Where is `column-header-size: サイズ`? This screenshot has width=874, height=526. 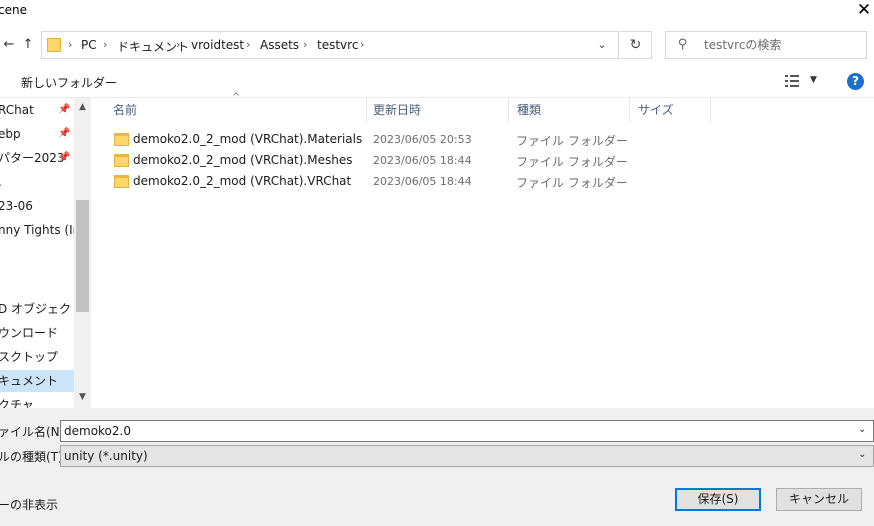 column-header-size: サイズ is located at coordinates (670, 110).